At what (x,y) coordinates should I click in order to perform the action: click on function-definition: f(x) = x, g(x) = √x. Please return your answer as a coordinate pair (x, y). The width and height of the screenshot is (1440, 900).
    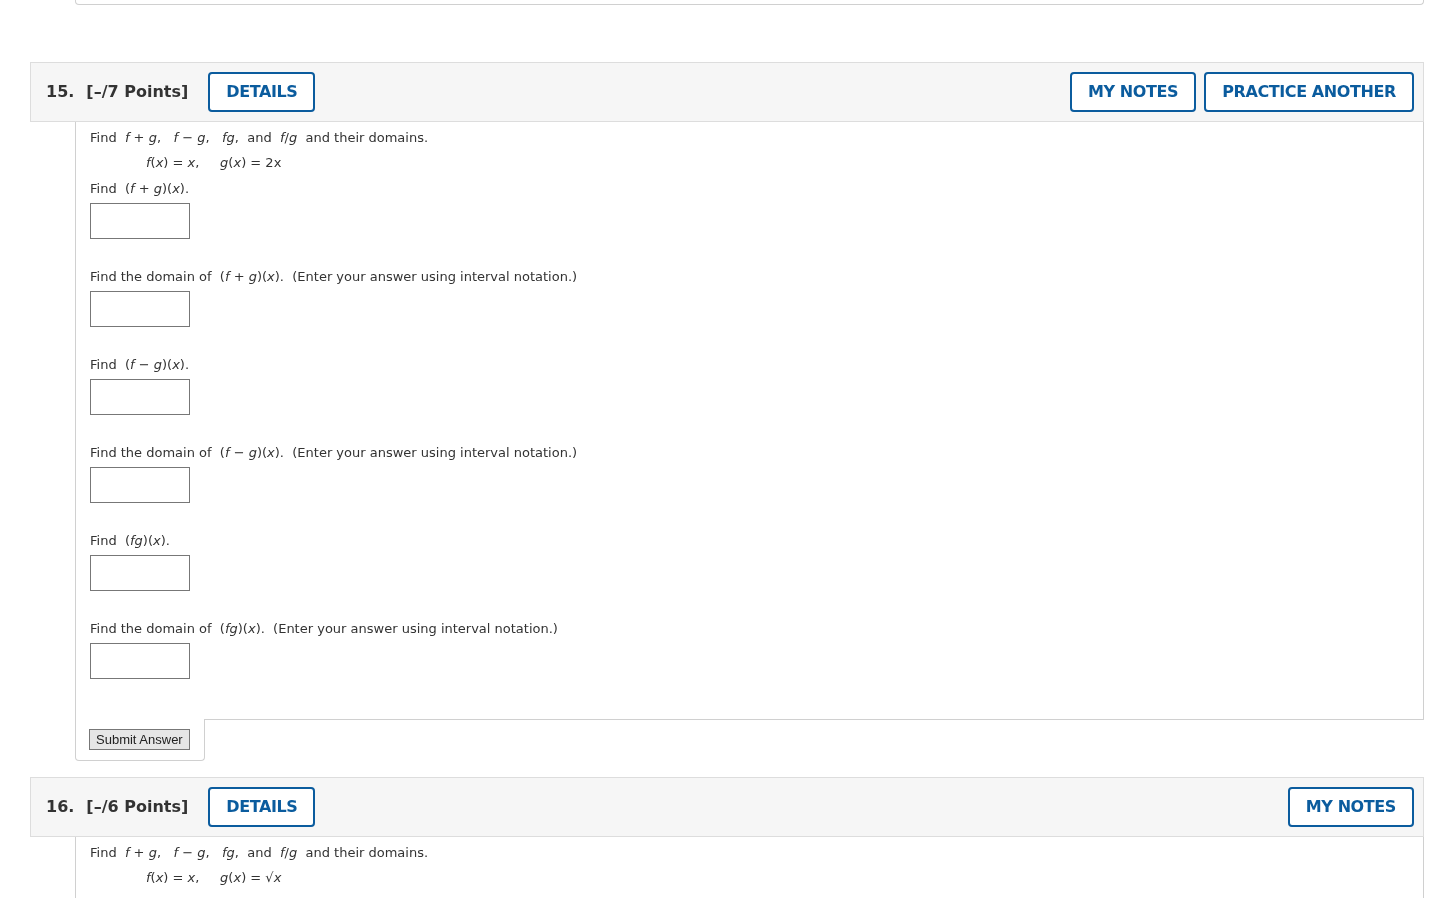
    Looking at the image, I should click on (214, 877).